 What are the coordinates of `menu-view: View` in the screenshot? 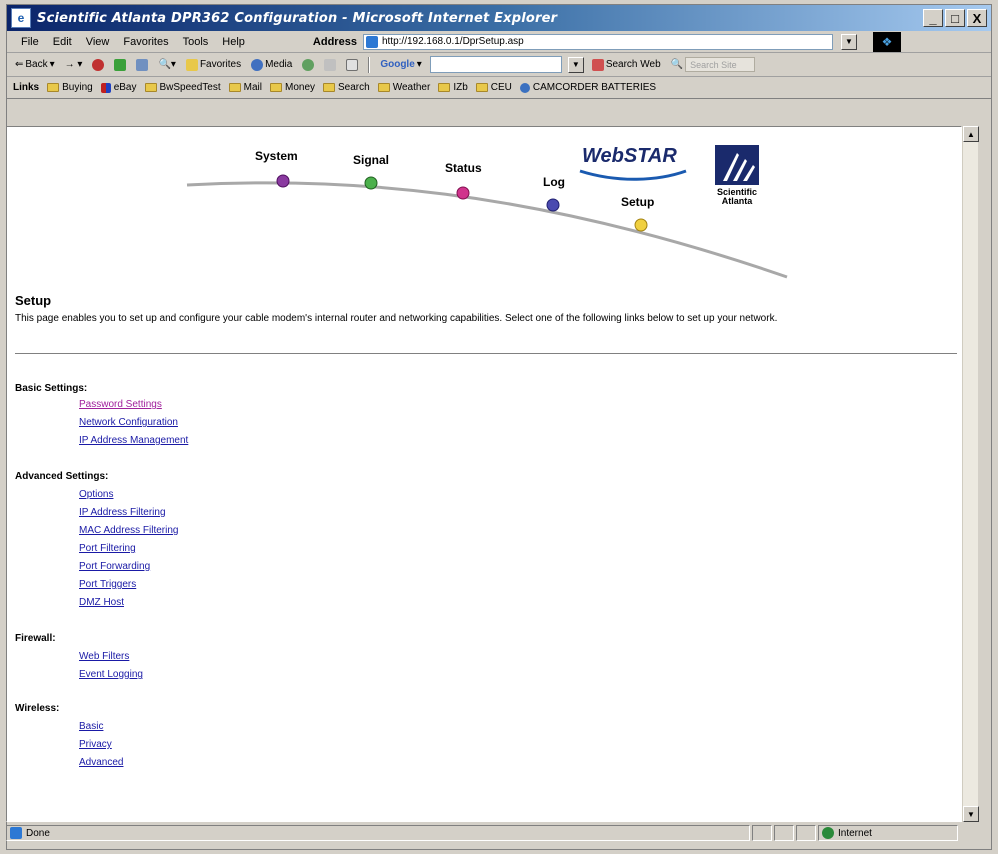 It's located at (98, 42).